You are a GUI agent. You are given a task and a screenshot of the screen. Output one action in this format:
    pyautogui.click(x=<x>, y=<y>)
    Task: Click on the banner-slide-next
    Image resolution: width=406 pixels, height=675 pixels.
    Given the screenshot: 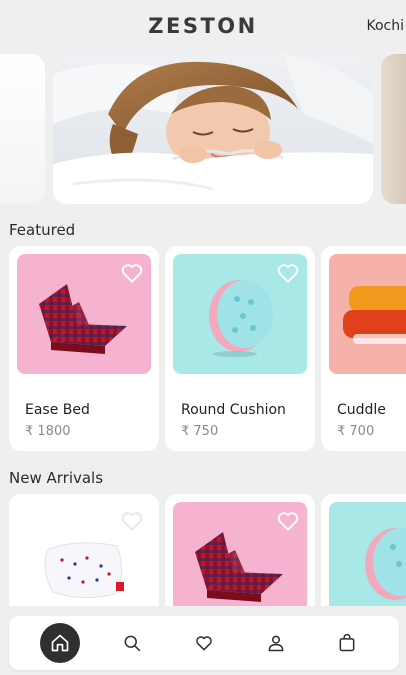 What is the action you would take?
    pyautogui.click(x=393, y=129)
    